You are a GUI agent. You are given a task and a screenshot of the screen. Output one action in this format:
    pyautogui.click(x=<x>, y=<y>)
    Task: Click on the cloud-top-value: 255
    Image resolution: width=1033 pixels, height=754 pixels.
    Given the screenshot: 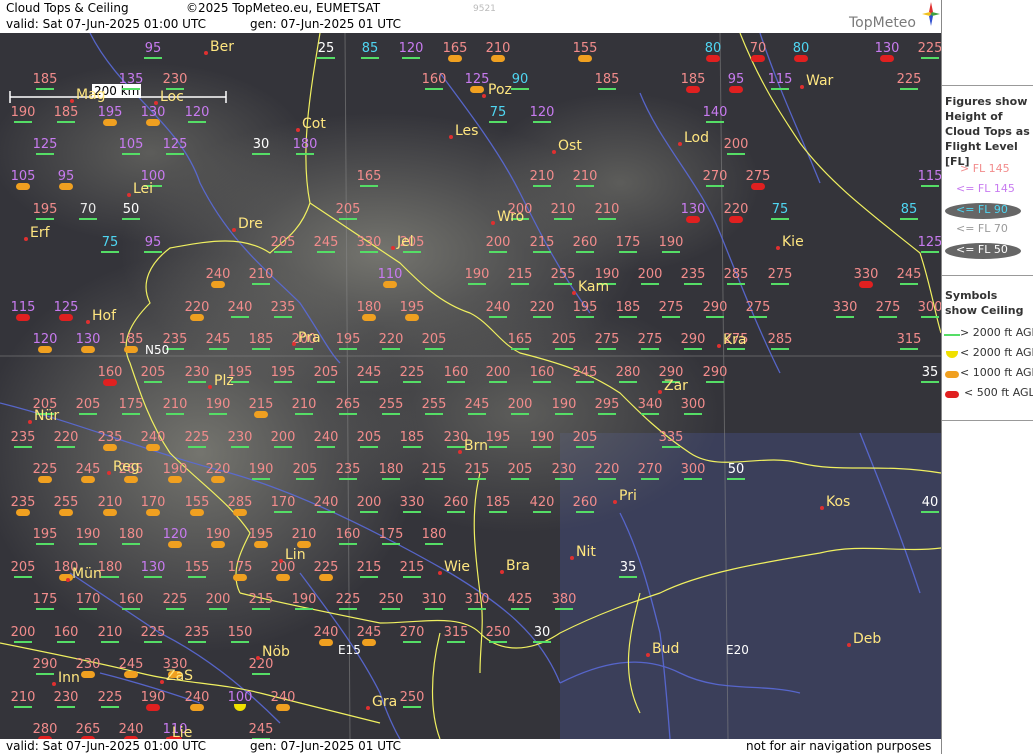 What is the action you would take?
    pyautogui.click(x=434, y=404)
    